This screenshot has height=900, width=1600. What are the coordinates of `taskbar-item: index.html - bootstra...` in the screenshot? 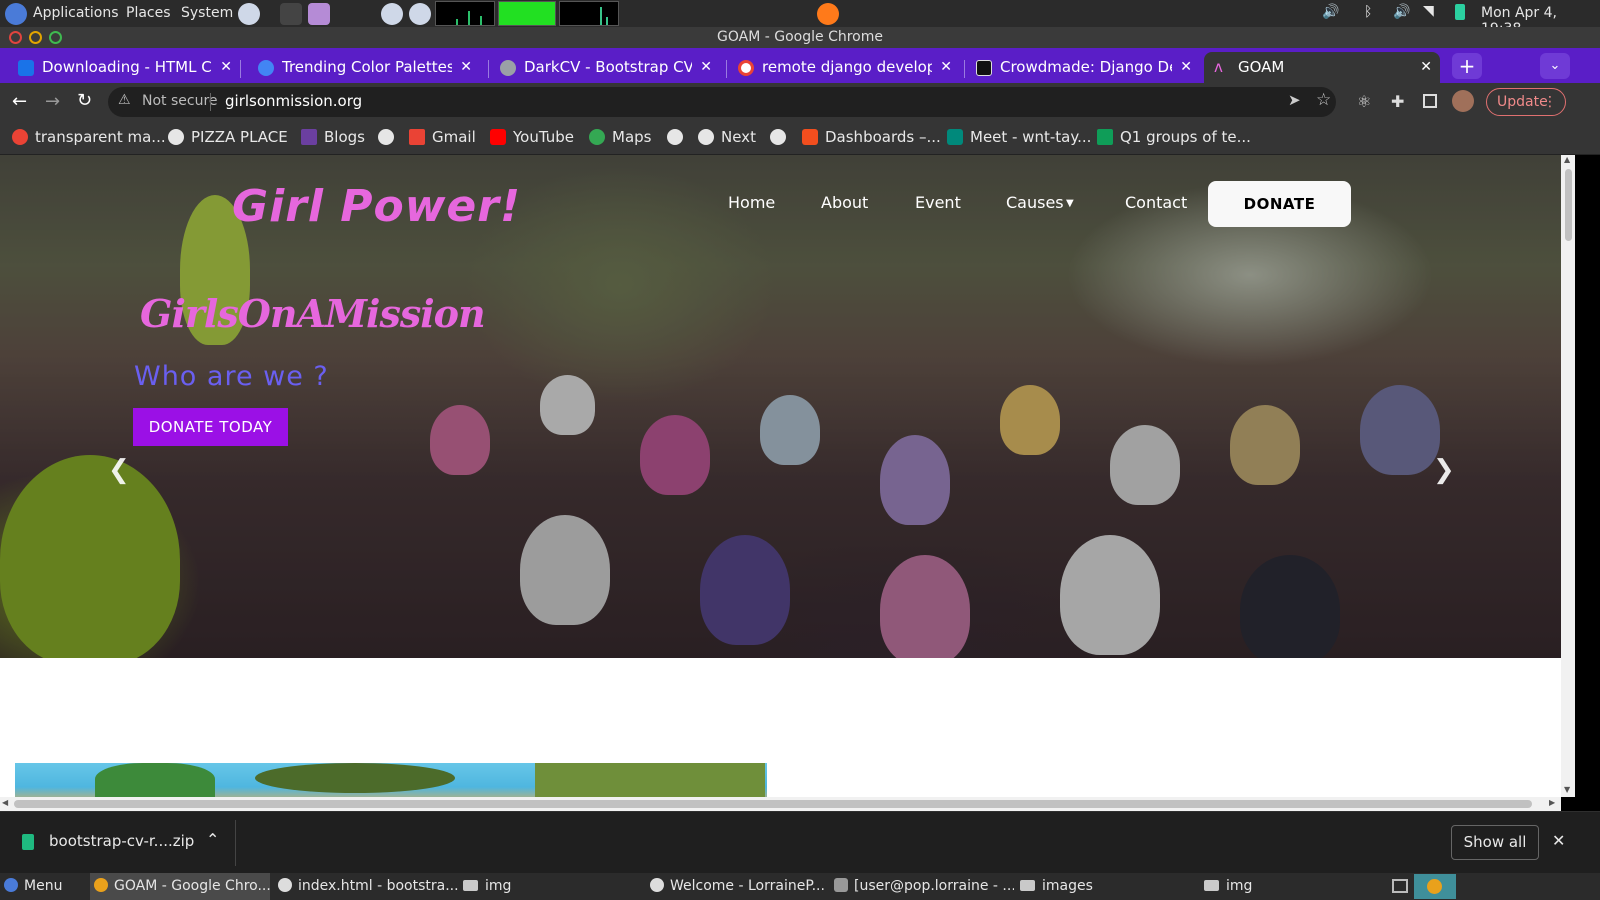 It's located at (368, 886).